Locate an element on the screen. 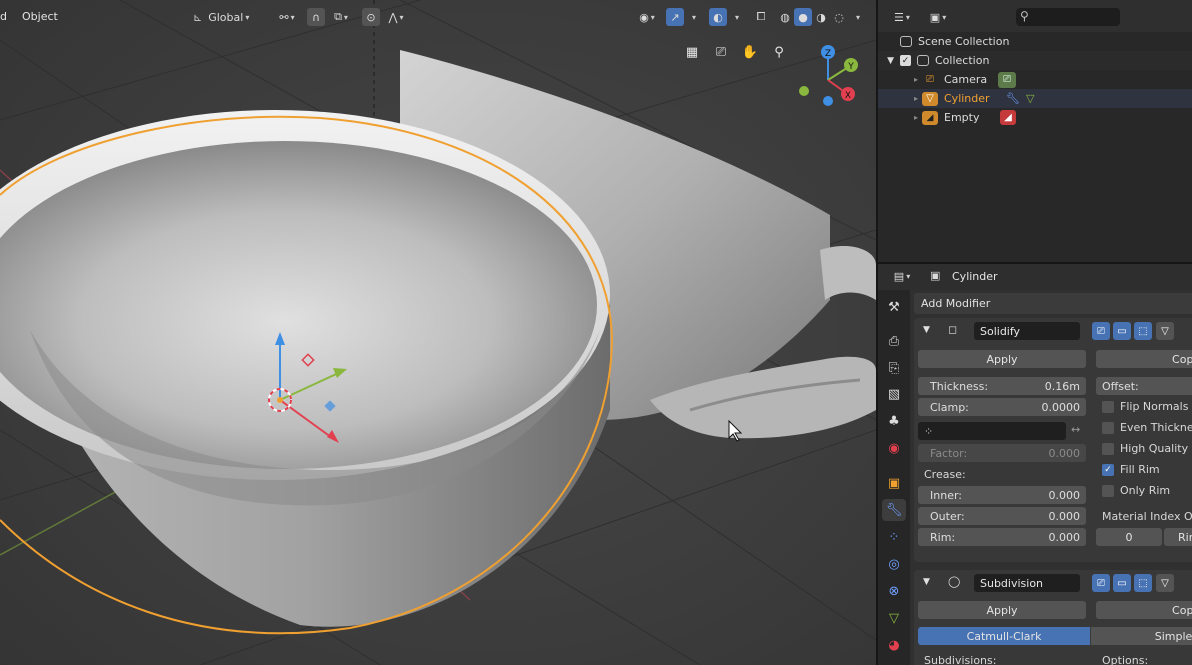 The image size is (1192, 665). material-offset-field: 0 is located at coordinates (1129, 537).